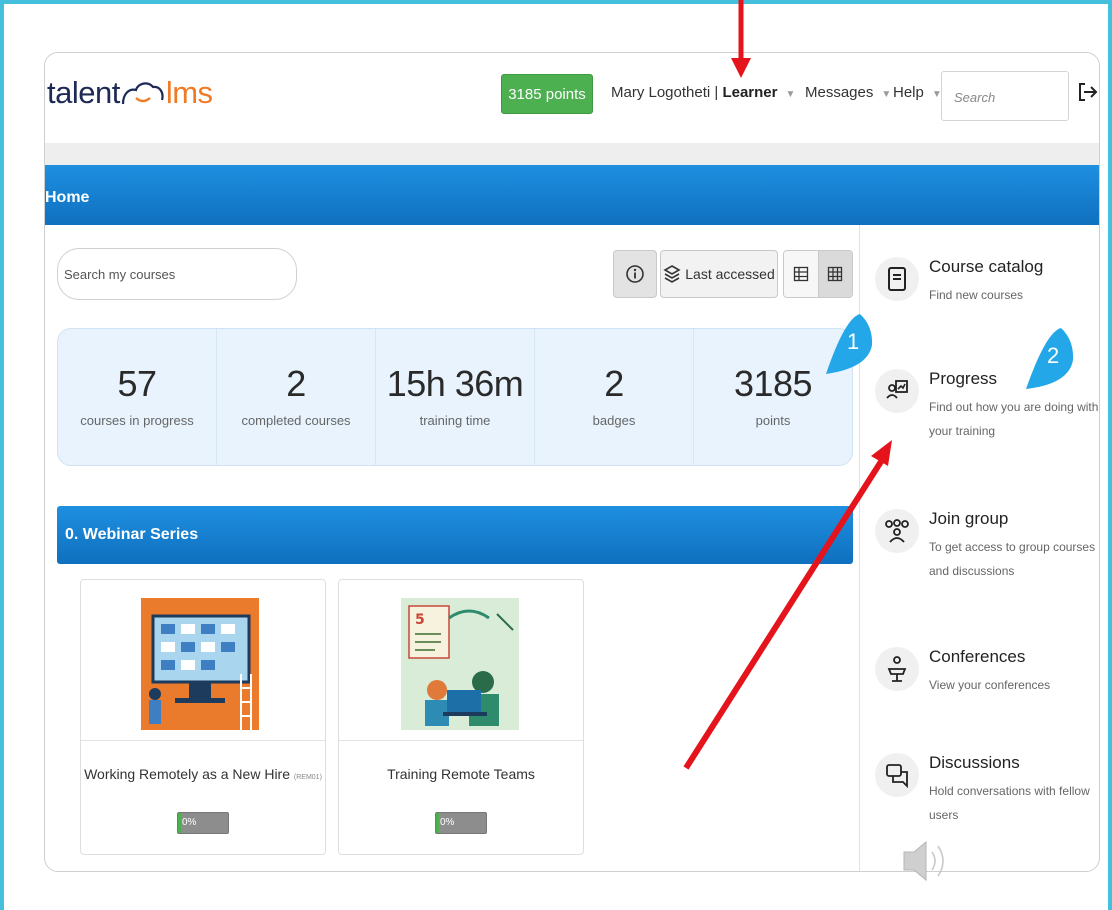  I want to click on speaker-icon, so click(923, 861).